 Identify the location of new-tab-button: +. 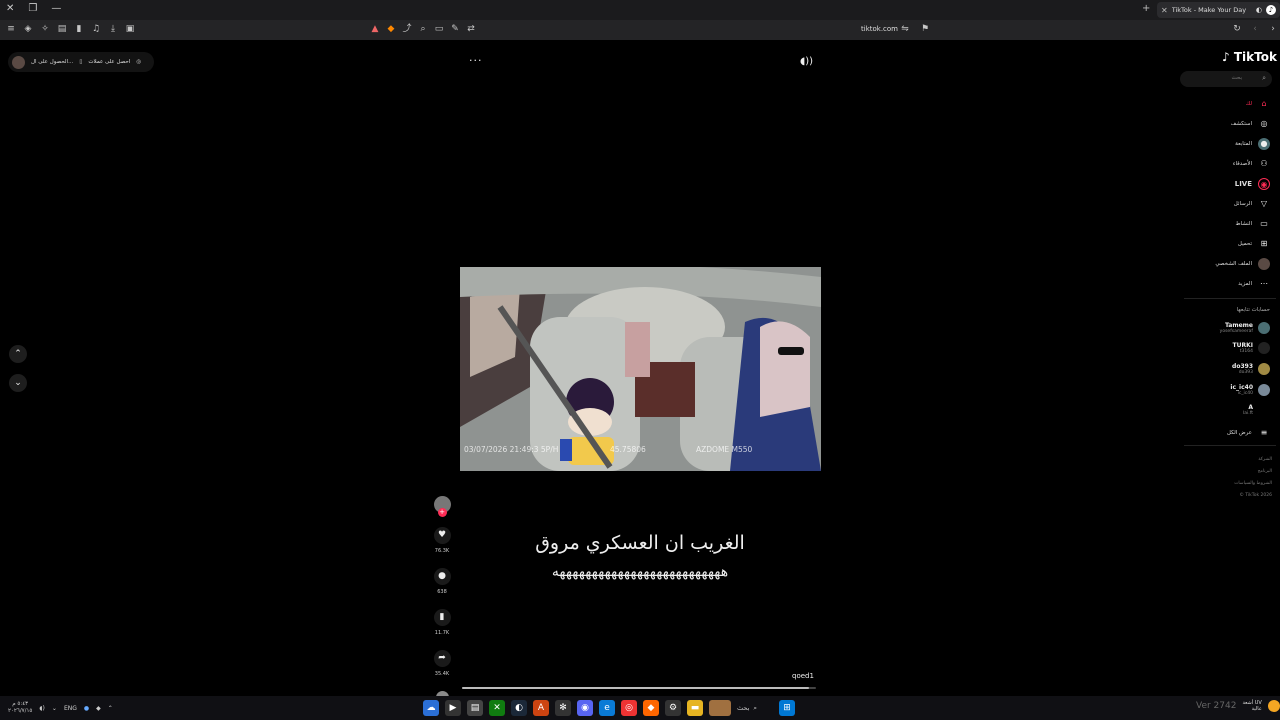
(1146, 8).